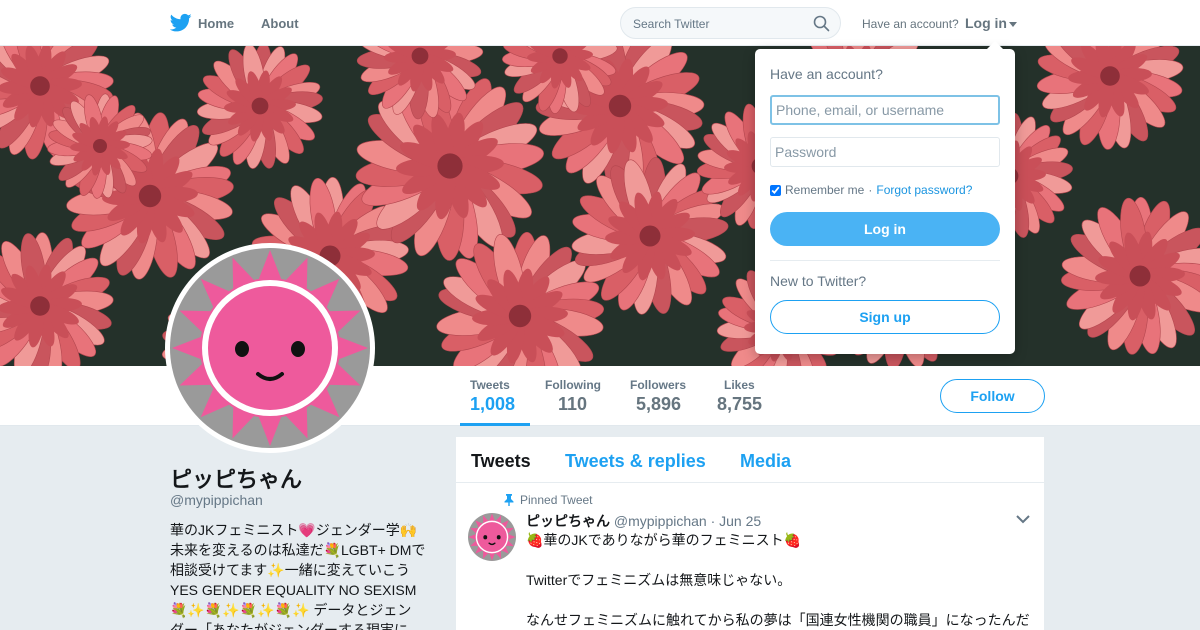 This screenshot has height=630, width=1200. What do you see at coordinates (509, 500) in the screenshot?
I see `pin-icon` at bounding box center [509, 500].